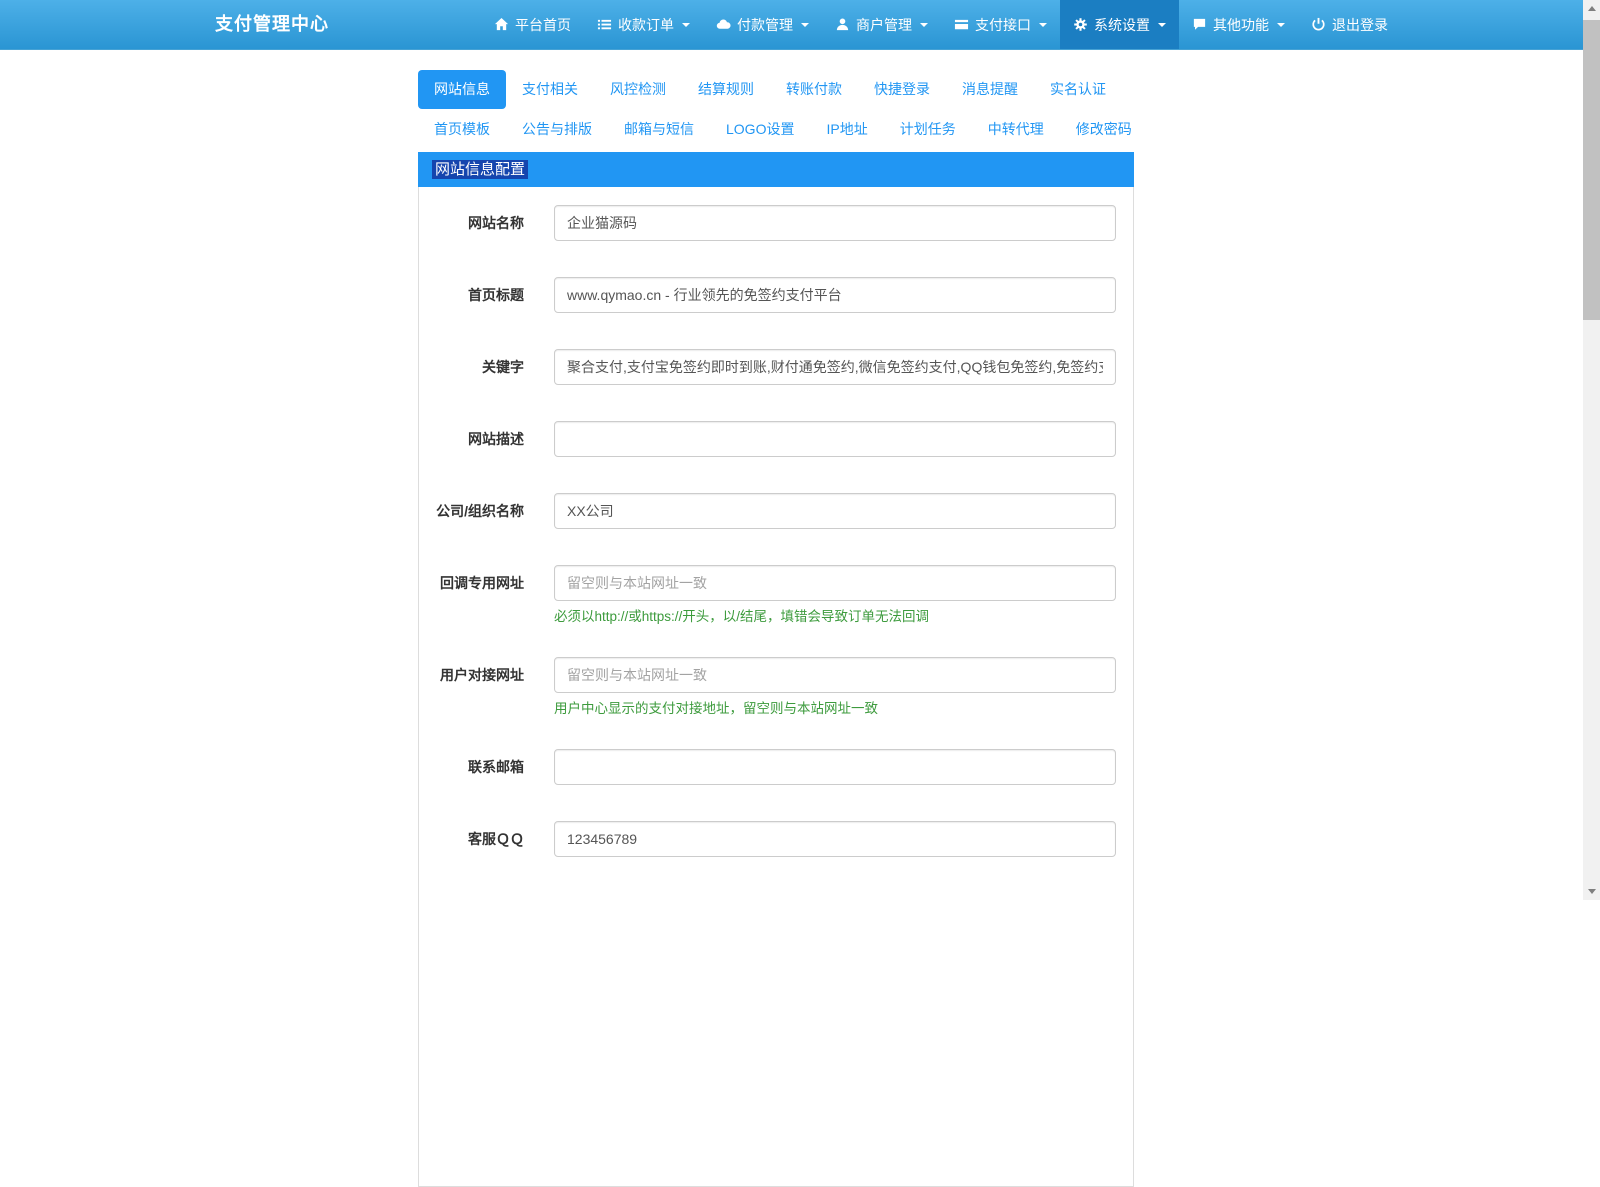  Describe the element at coordinates (1318, 24) in the screenshot. I see `power-icon` at that location.